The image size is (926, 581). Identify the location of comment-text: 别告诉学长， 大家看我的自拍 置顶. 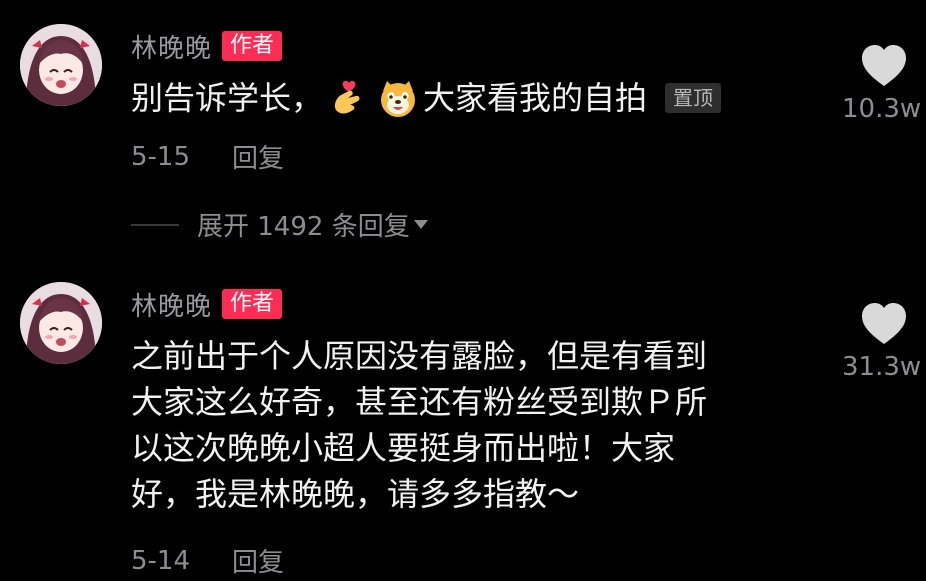
(426, 98).